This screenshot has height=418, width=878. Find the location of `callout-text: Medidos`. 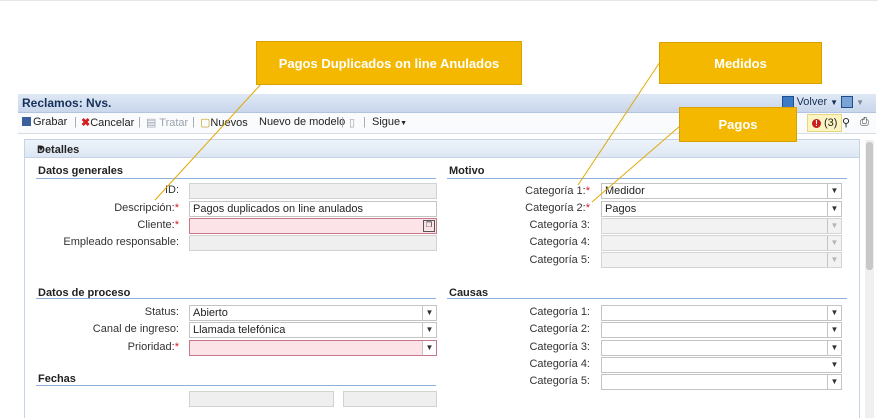

callout-text: Medidos is located at coordinates (740, 63).